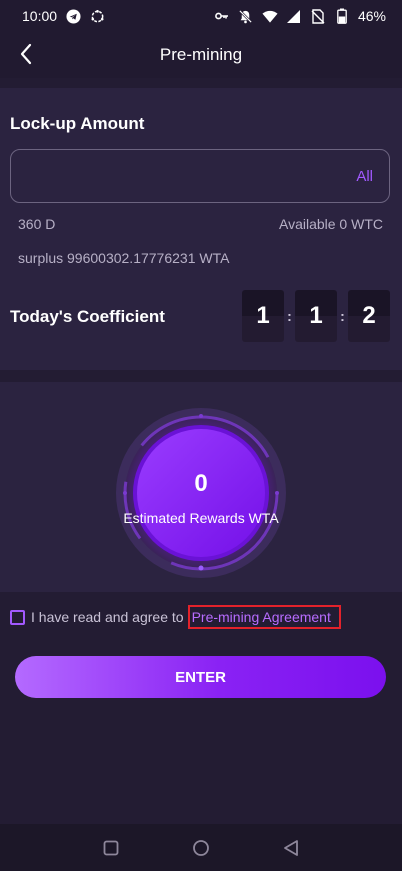  Describe the element at coordinates (37, 224) in the screenshot. I see `lockup-period: 360 D` at that location.